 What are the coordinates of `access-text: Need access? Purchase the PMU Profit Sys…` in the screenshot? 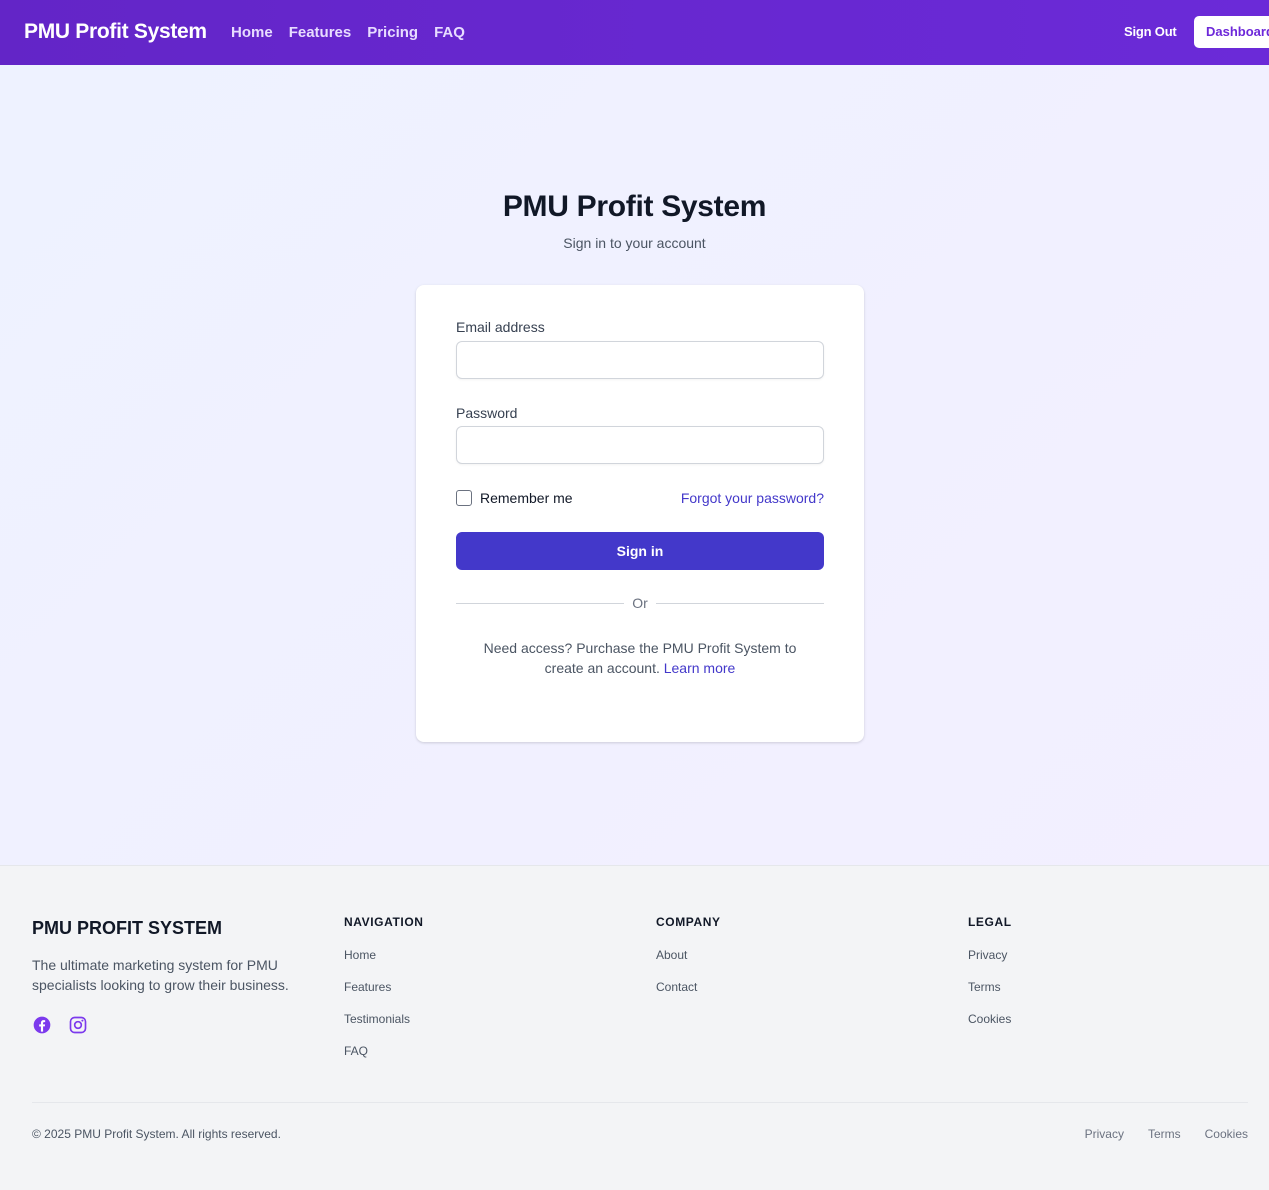 It's located at (640, 658).